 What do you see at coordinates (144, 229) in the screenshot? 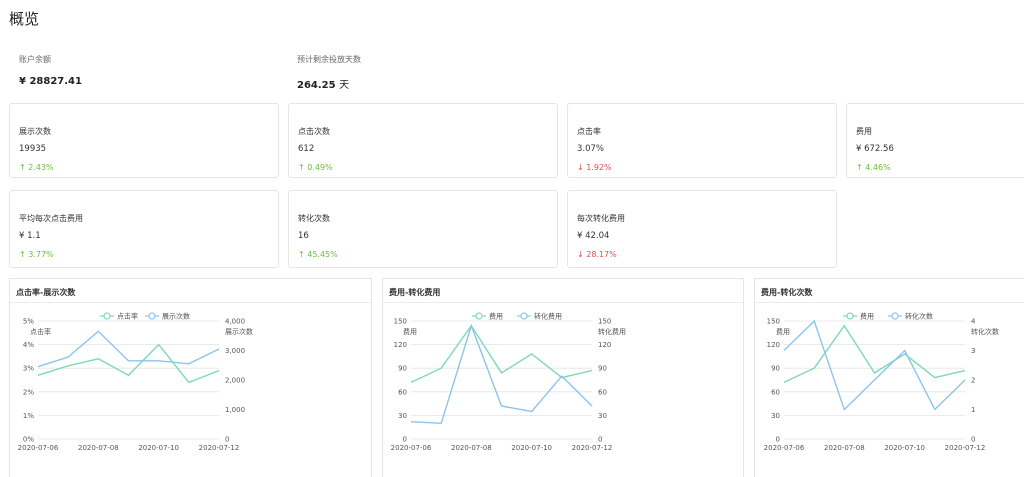
I see `metric-card-avg-cpc: 平均每次点击费用 ¥ 1.1 ↑ 3.77%` at bounding box center [144, 229].